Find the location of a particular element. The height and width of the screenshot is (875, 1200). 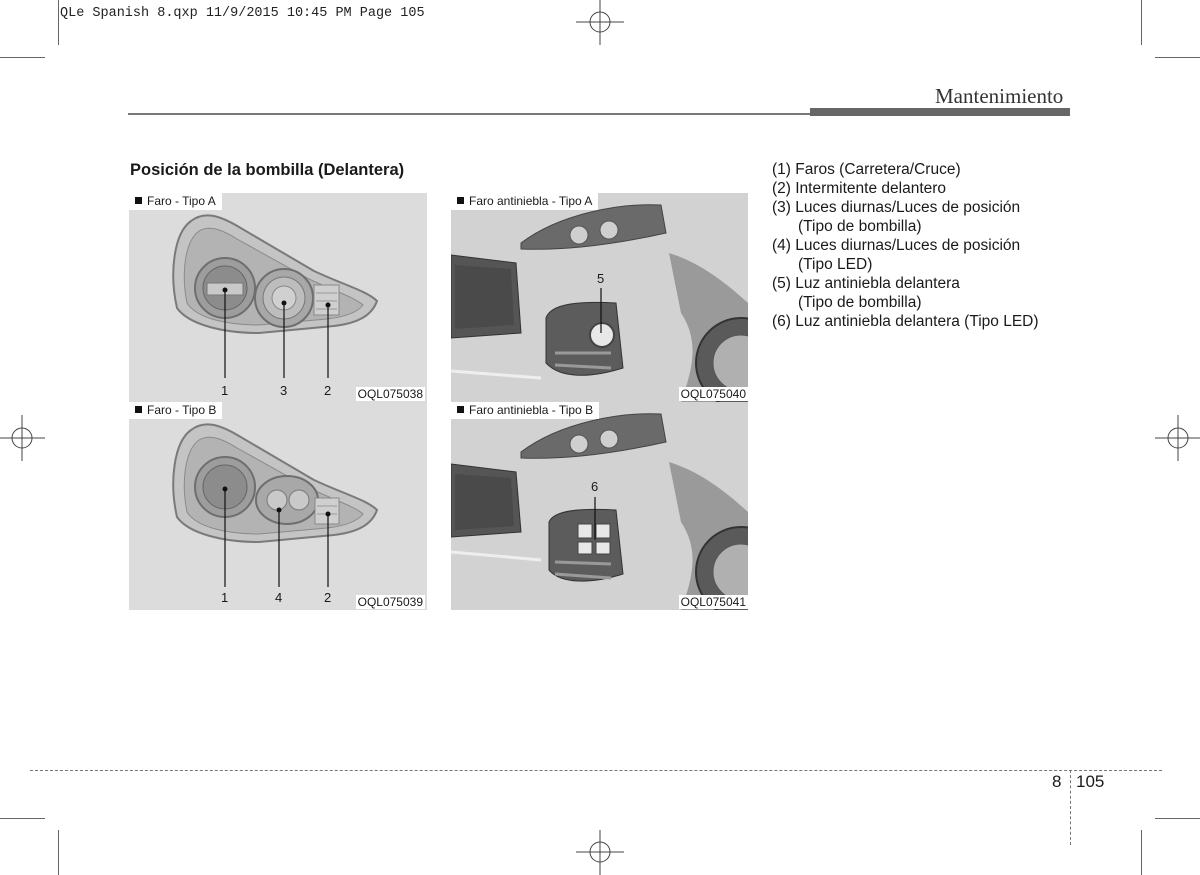

callout-number: 5 is located at coordinates (601, 278).